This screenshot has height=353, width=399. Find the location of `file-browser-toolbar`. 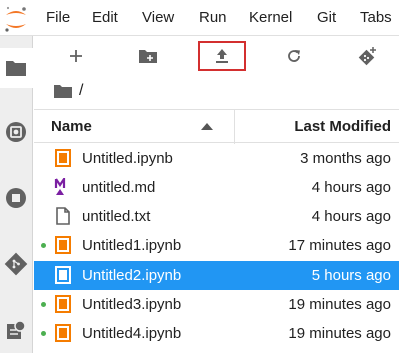

file-browser-toolbar is located at coordinates (216, 55).